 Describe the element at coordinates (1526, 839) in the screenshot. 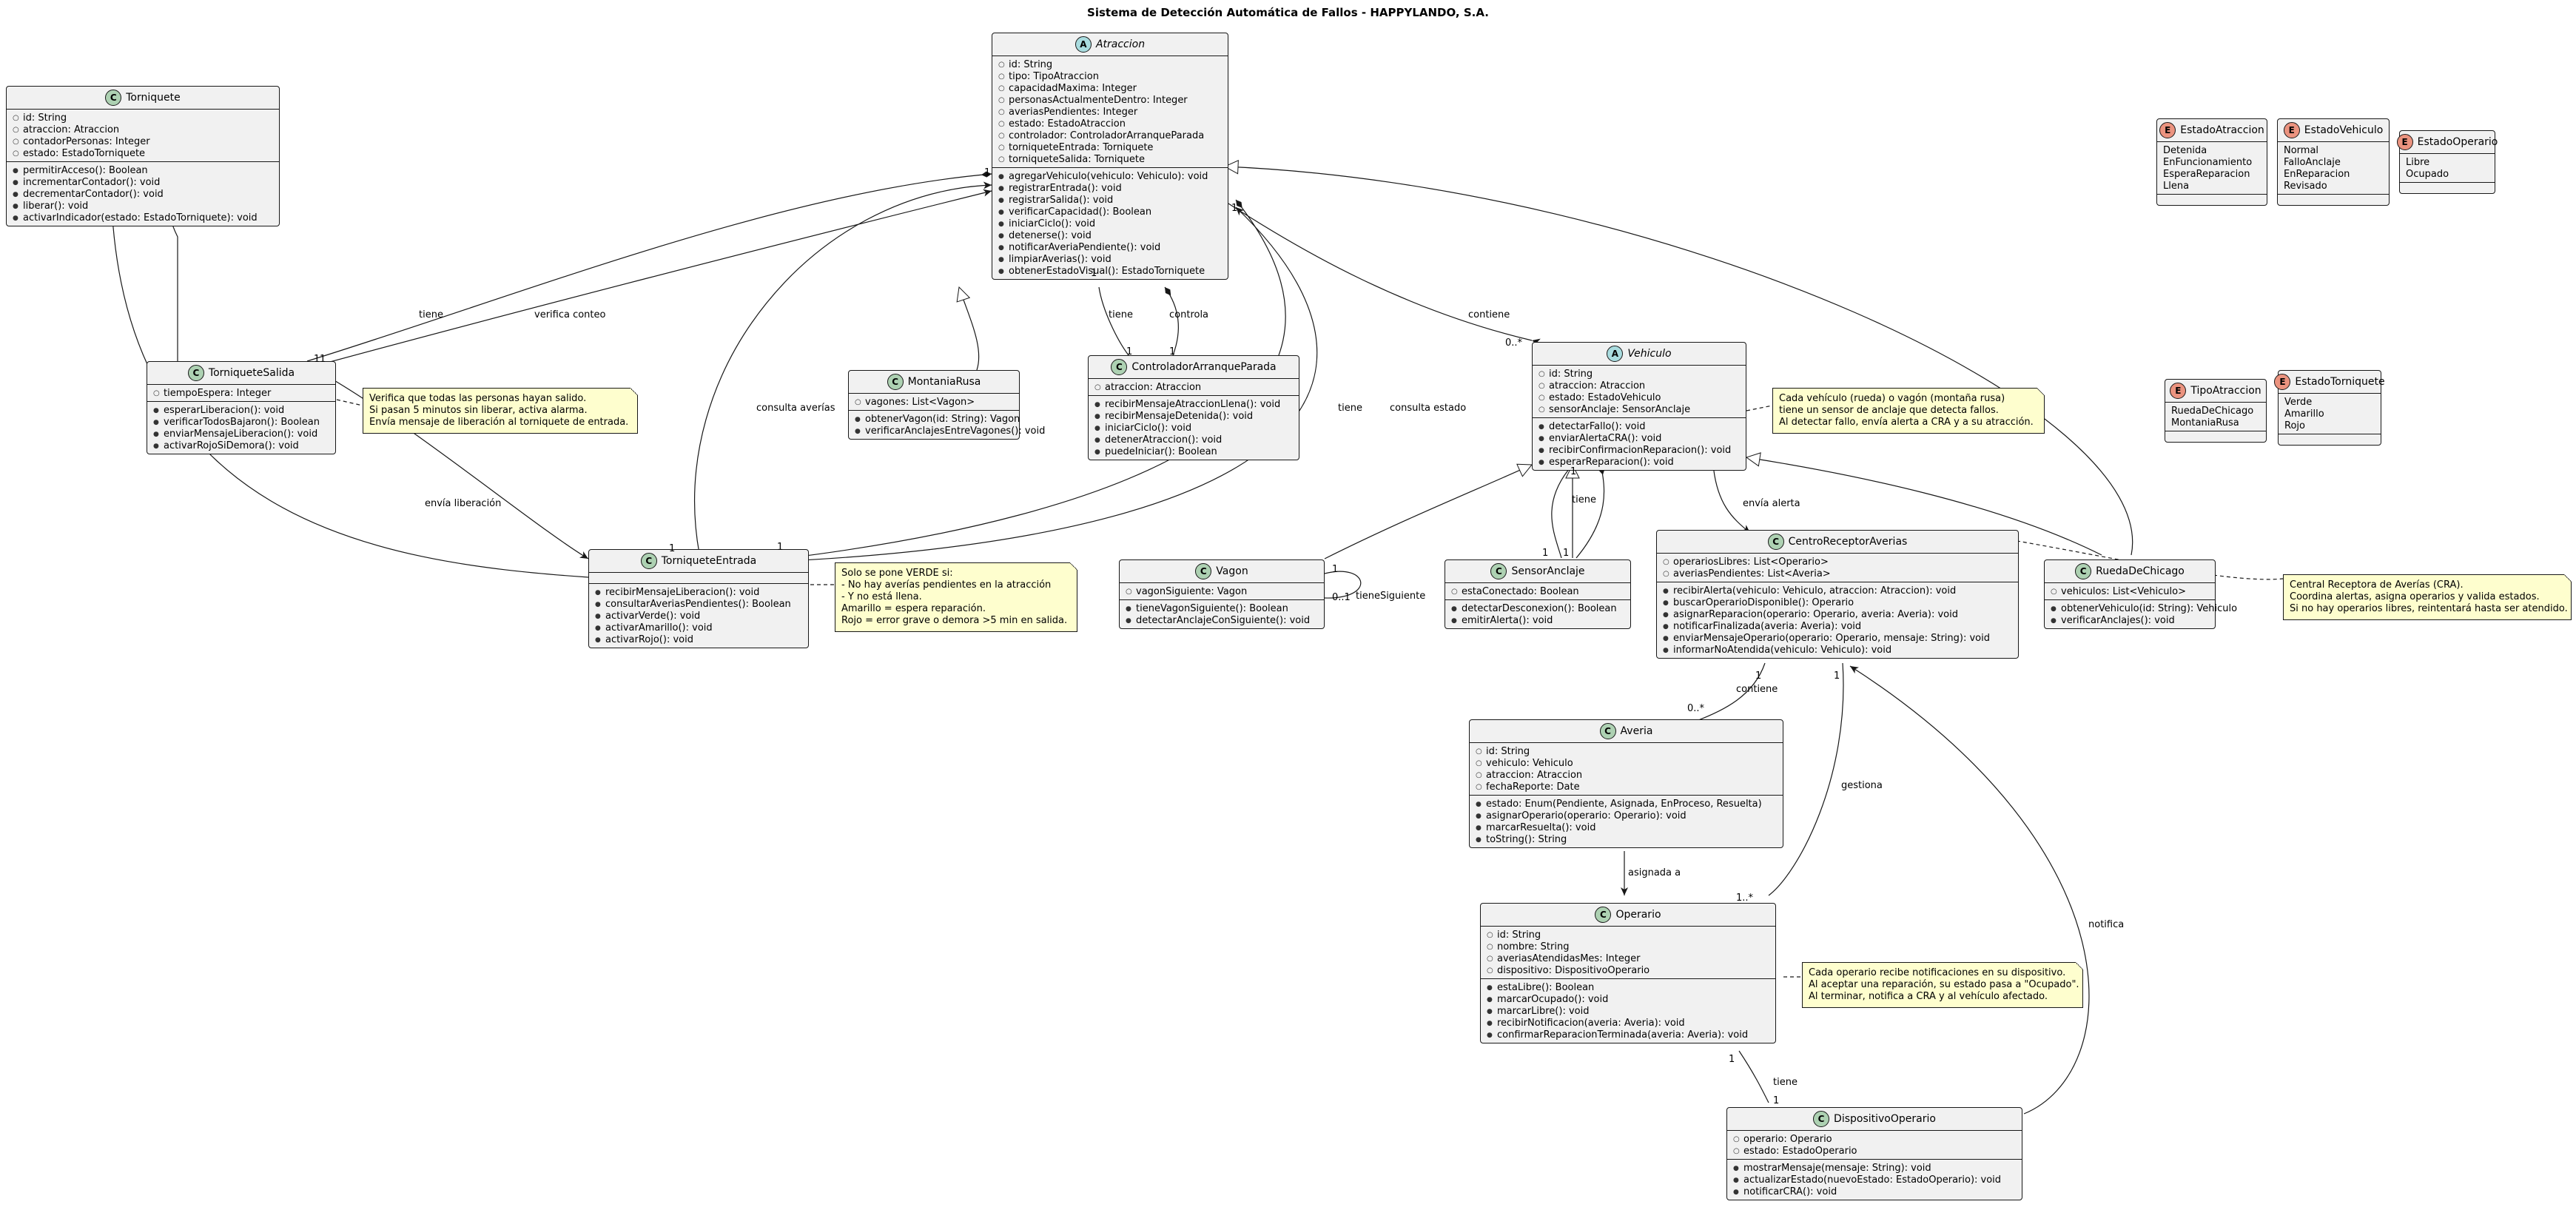

I see `member-text: toString(): String` at that location.